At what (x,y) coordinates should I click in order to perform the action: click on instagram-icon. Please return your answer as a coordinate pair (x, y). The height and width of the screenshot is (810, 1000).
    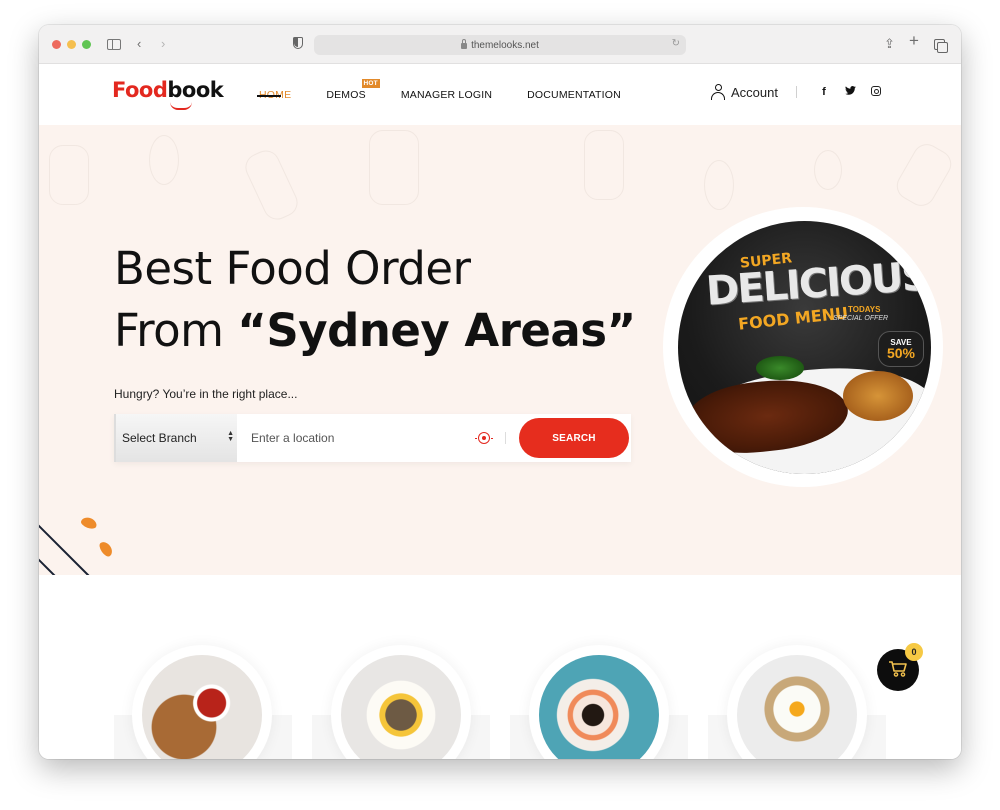
    Looking at the image, I should click on (876, 92).